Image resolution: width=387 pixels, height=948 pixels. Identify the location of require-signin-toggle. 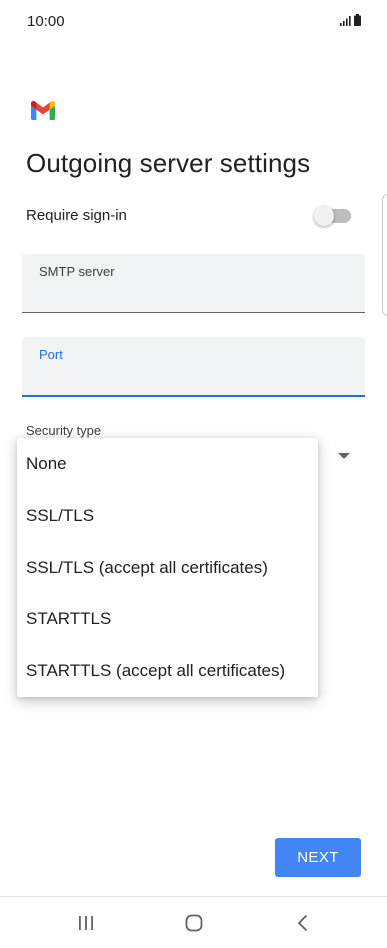
(332, 216).